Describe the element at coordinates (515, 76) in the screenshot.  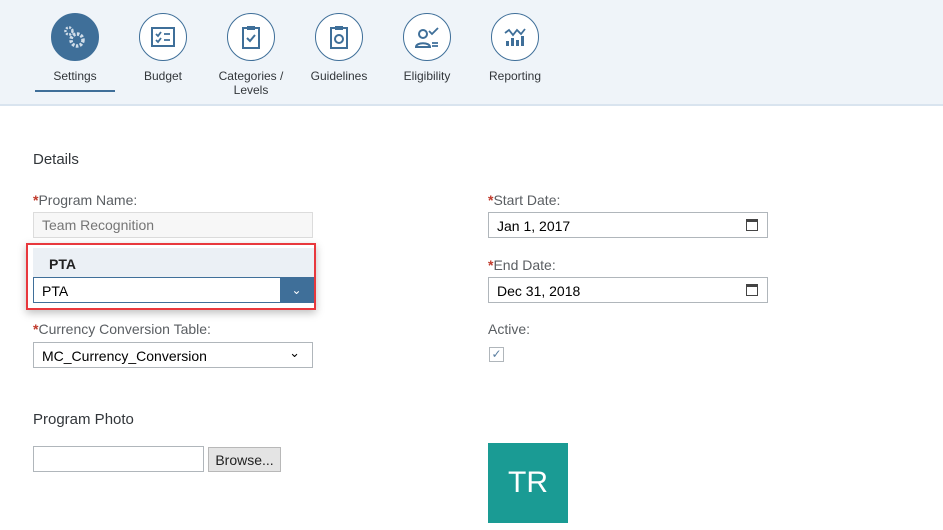
I see `tab-label: Reporting` at that location.